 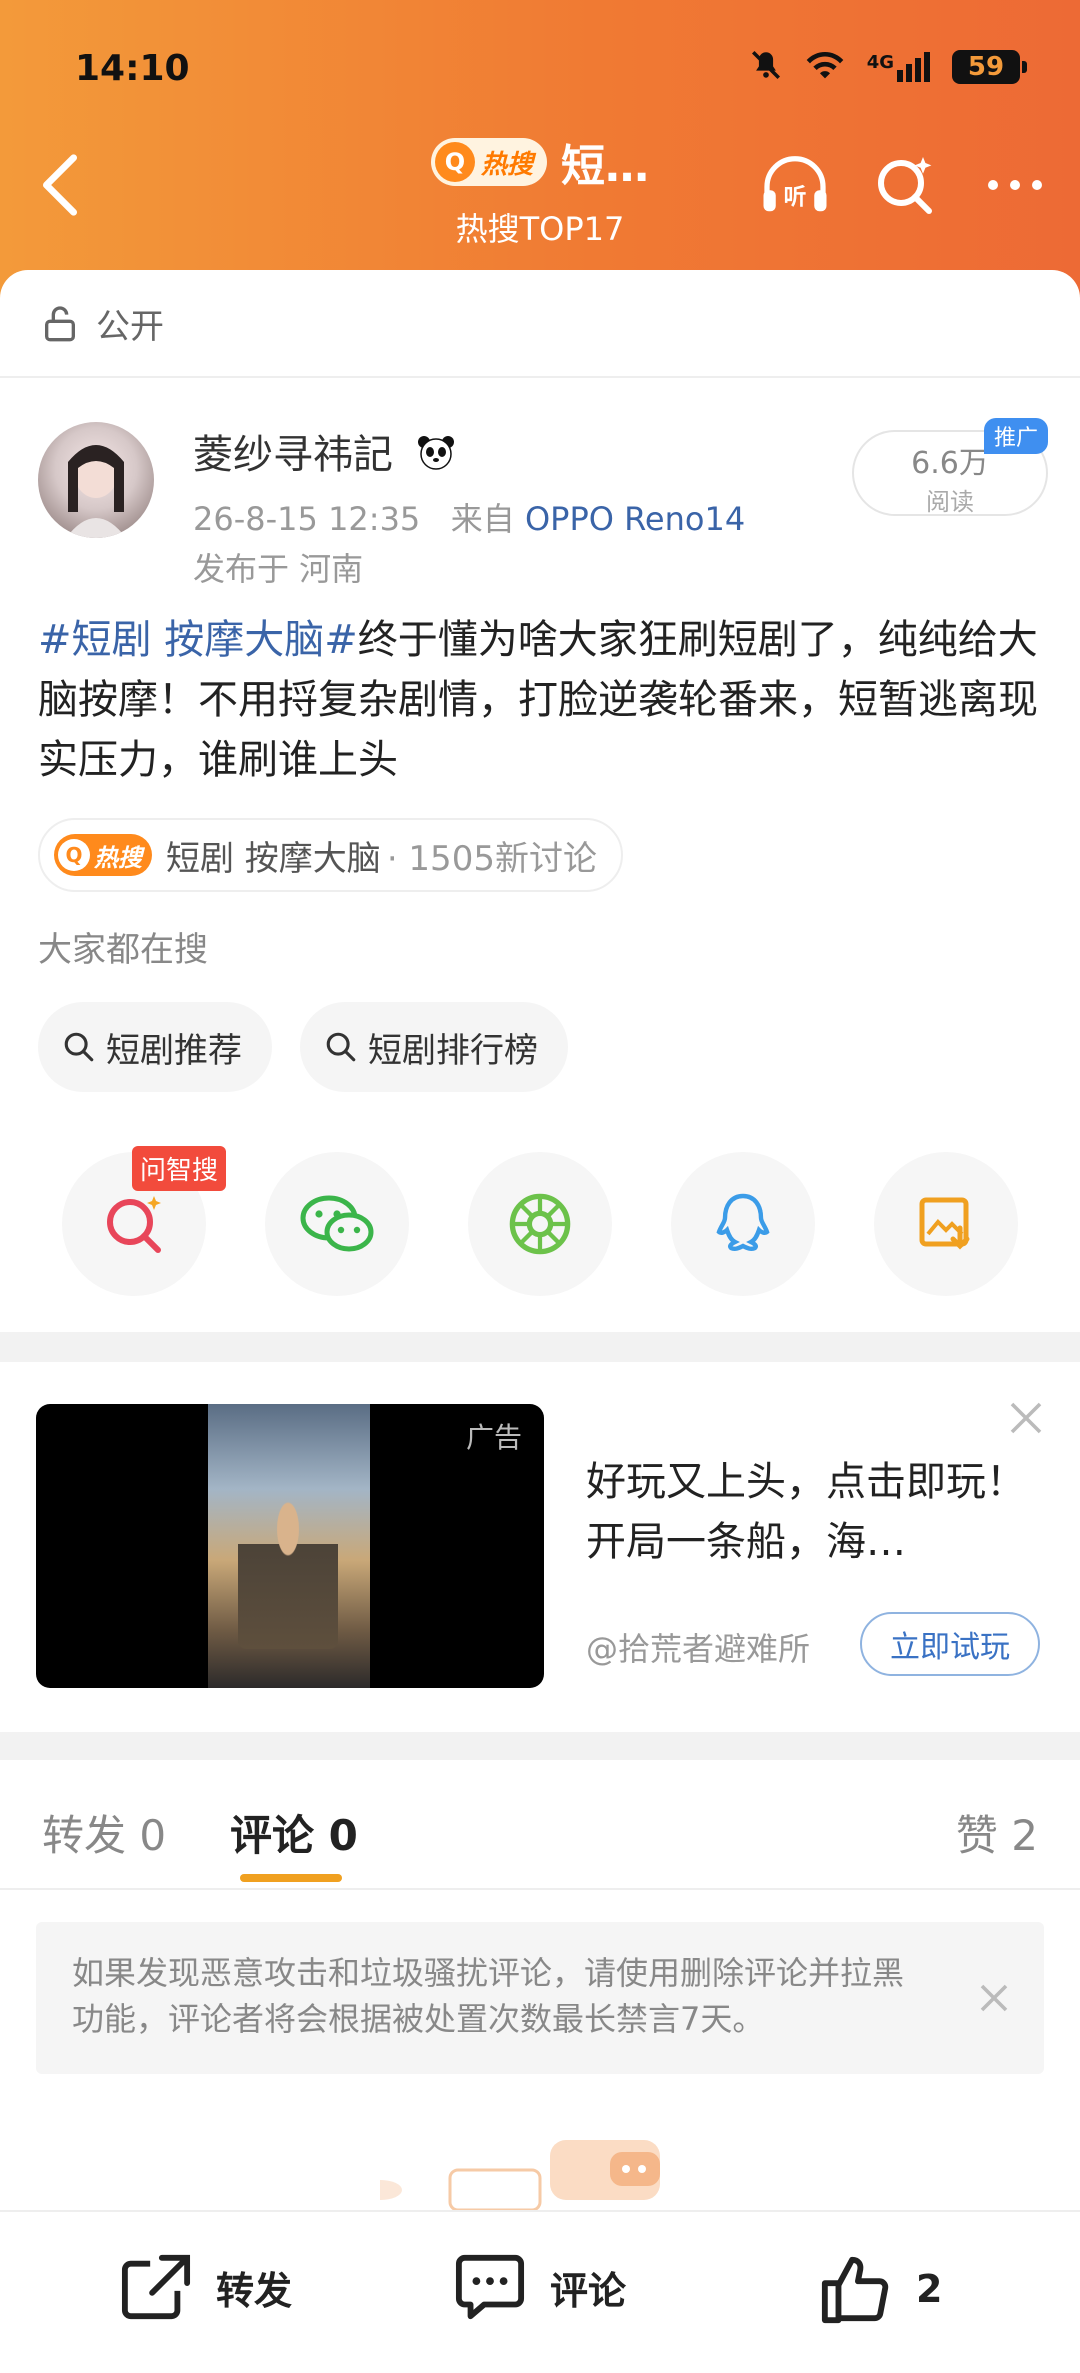 I want to click on ad-source: @拾荒者避难所, so click(x=698, y=1647).